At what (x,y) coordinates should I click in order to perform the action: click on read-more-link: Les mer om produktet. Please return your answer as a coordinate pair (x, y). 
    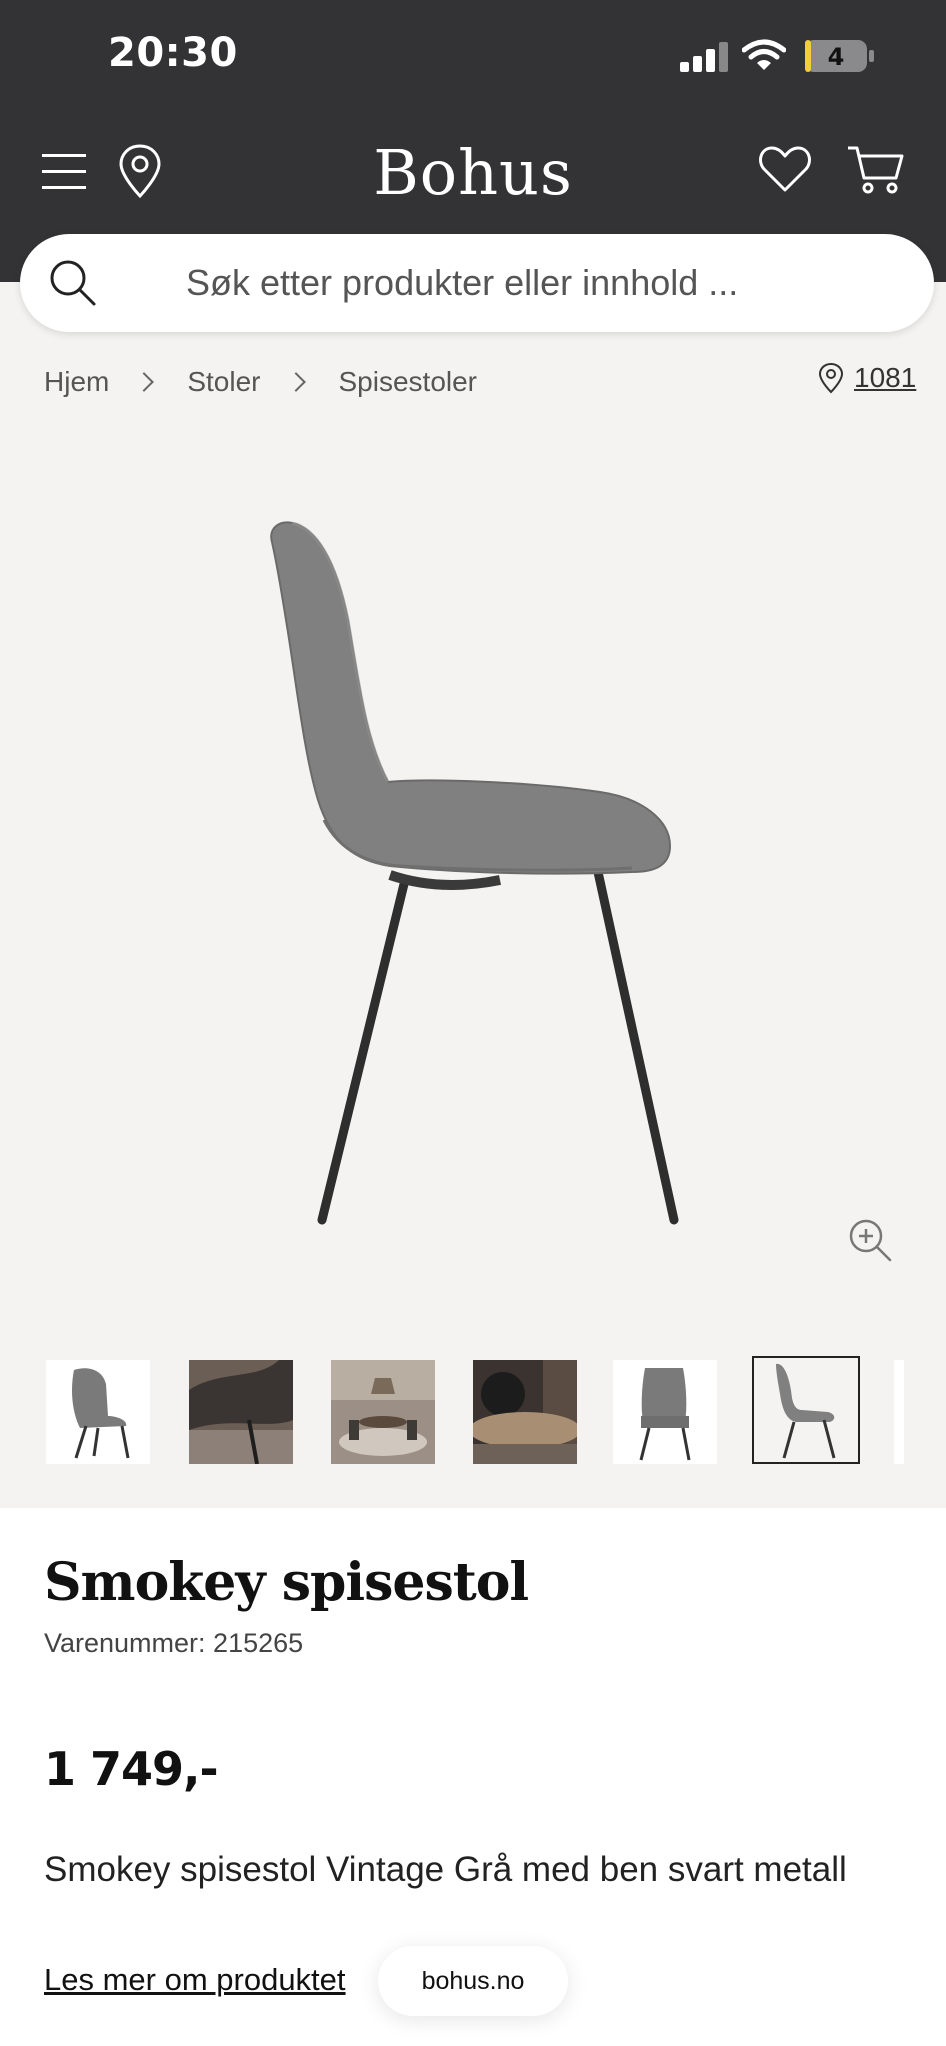
    Looking at the image, I should click on (195, 1980).